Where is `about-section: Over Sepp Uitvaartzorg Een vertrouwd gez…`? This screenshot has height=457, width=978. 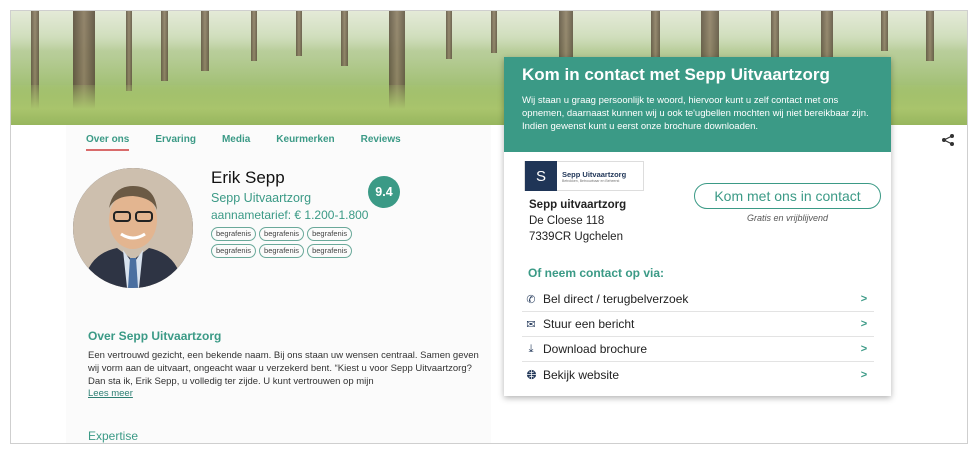
about-section: Over Sepp Uitvaartzorg Een vertrouwd gez… is located at coordinates (288, 364).